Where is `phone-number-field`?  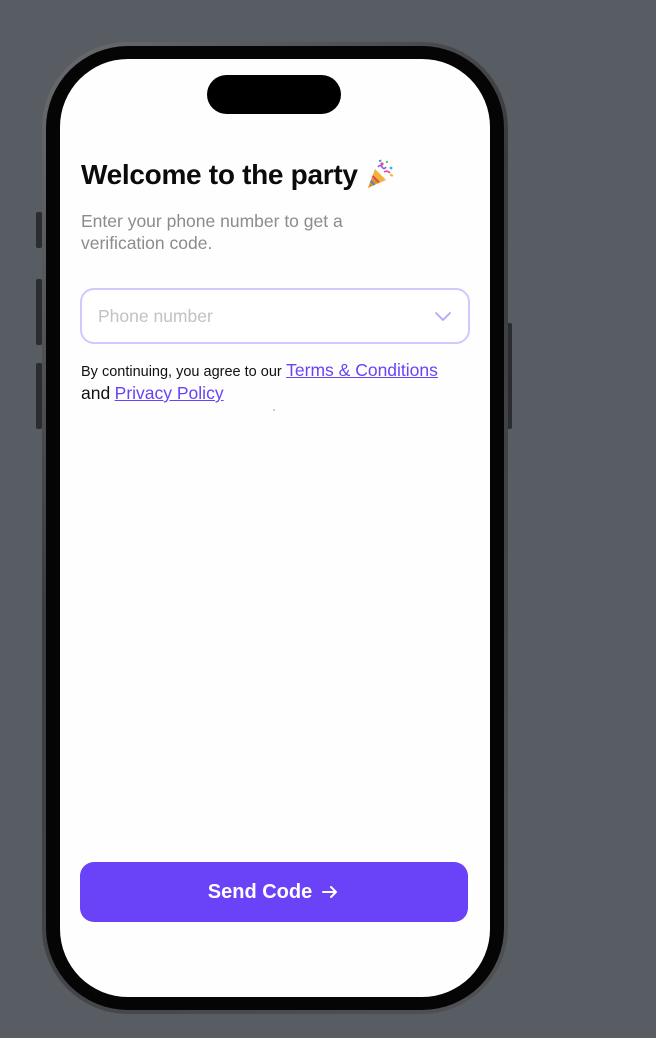
phone-number-field is located at coordinates (275, 316).